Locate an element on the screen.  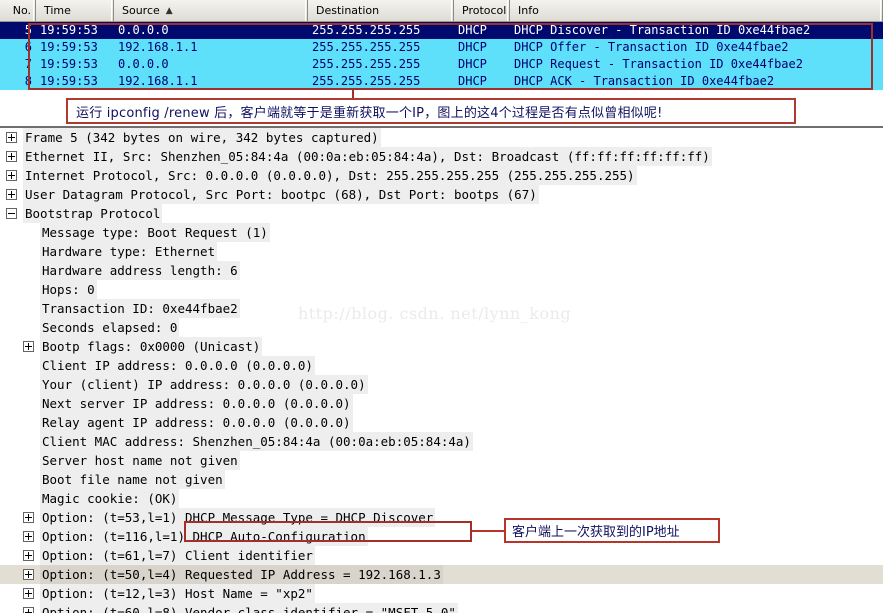
detail-tree-item: Hops: 0 is located at coordinates (441, 289).